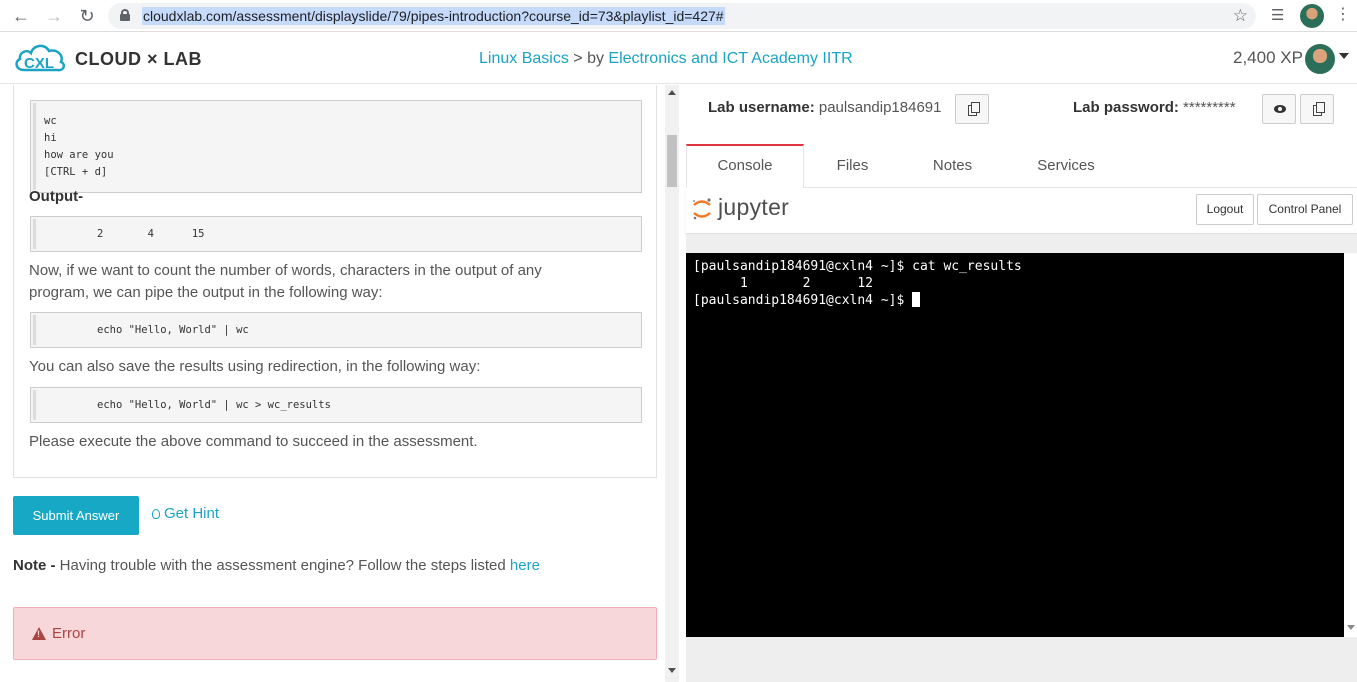  I want to click on terminal-prompt-line: [paulsandip184691@cxln4 ~]$, so click(1018, 300).